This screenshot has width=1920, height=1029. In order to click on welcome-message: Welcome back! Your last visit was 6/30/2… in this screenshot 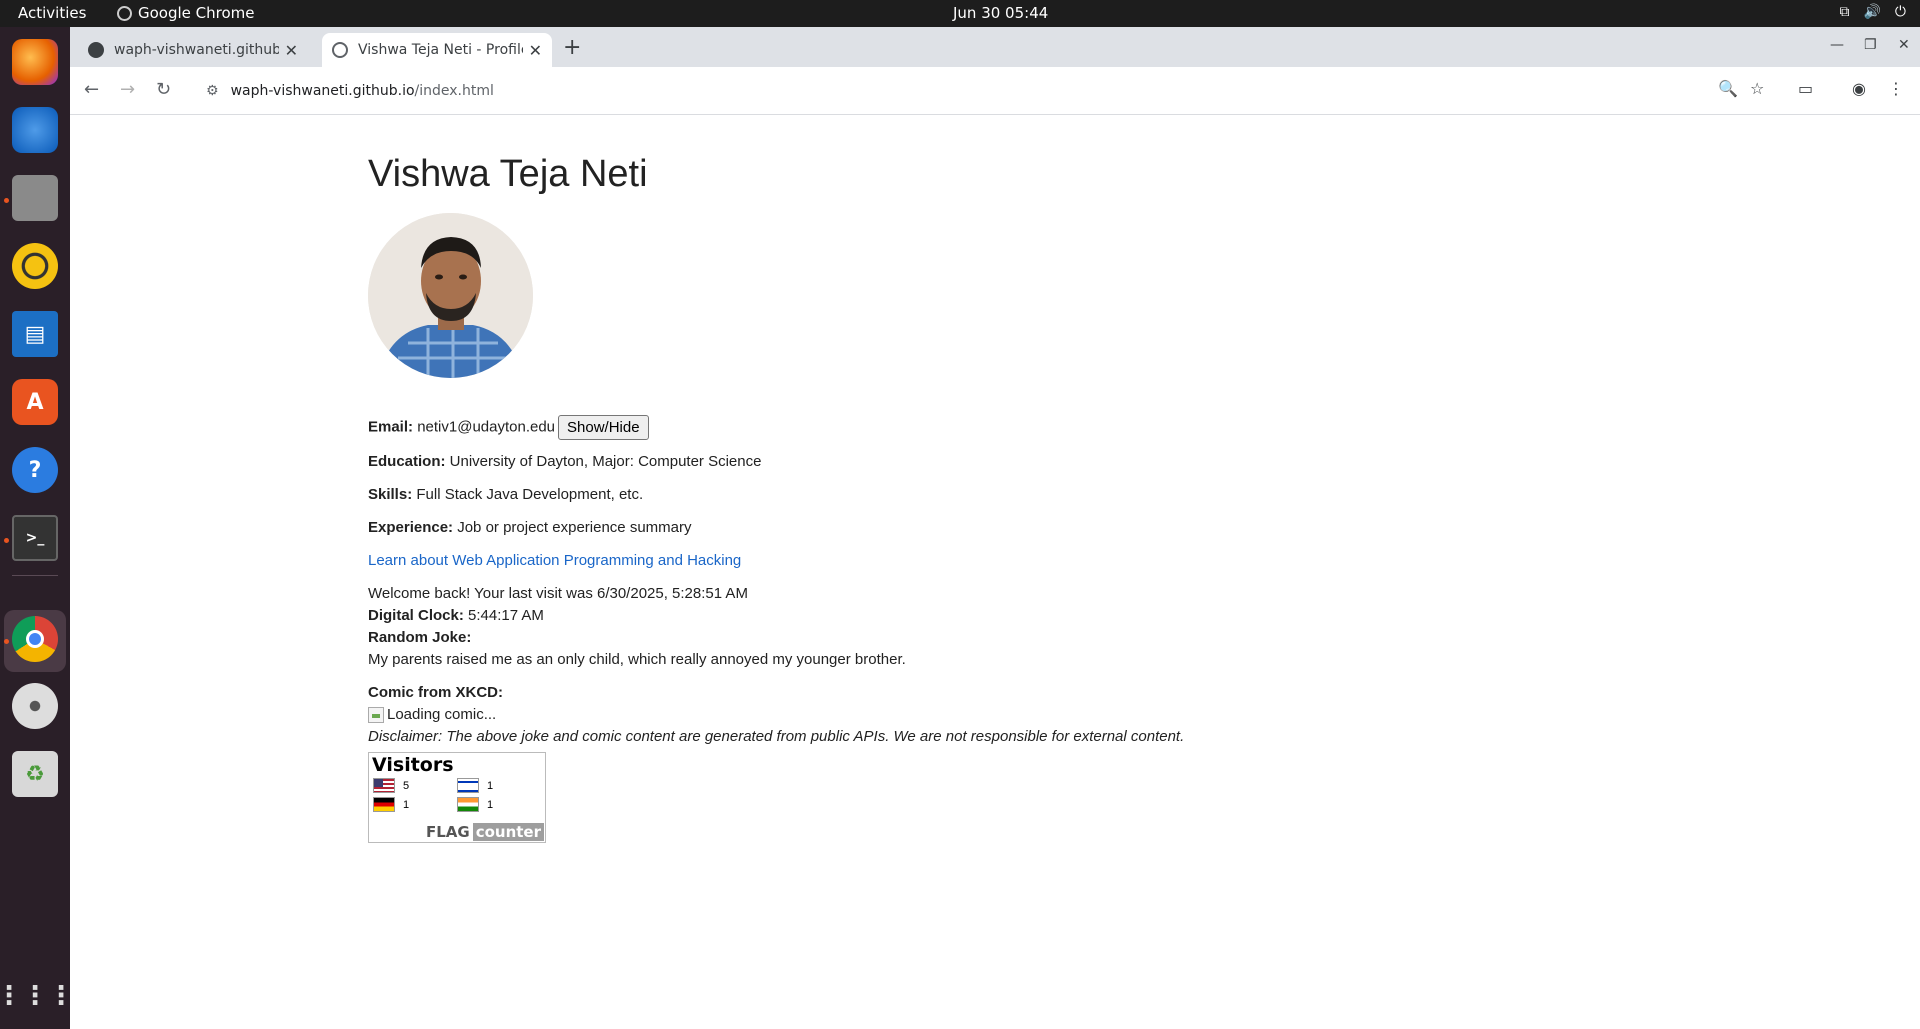, I will do `click(558, 593)`.